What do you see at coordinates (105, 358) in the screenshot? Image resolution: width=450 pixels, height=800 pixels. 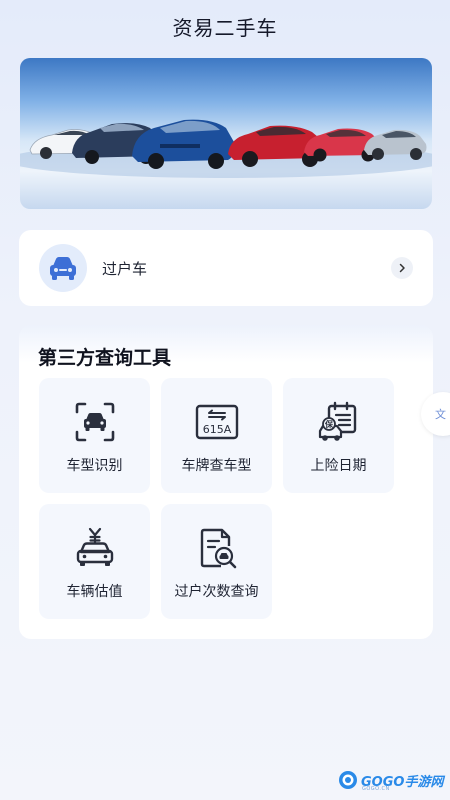 I see `section-title: 第三方查询工具` at bounding box center [105, 358].